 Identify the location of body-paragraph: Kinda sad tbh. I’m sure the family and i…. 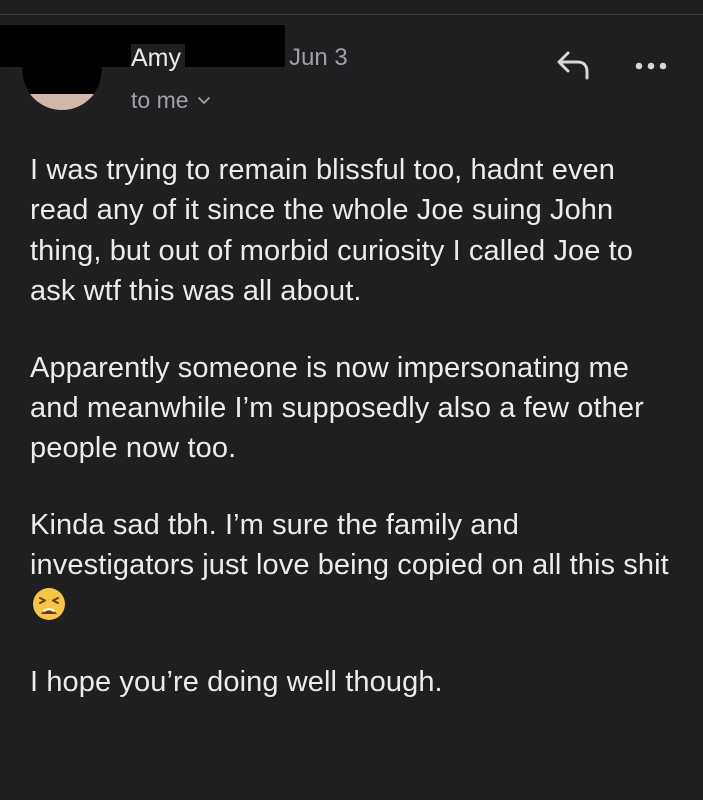
(355, 565).